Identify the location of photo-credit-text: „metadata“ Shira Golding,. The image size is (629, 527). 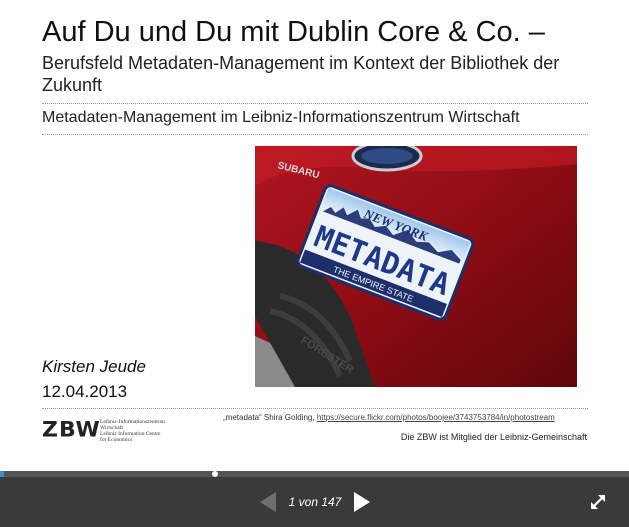
(269, 417).